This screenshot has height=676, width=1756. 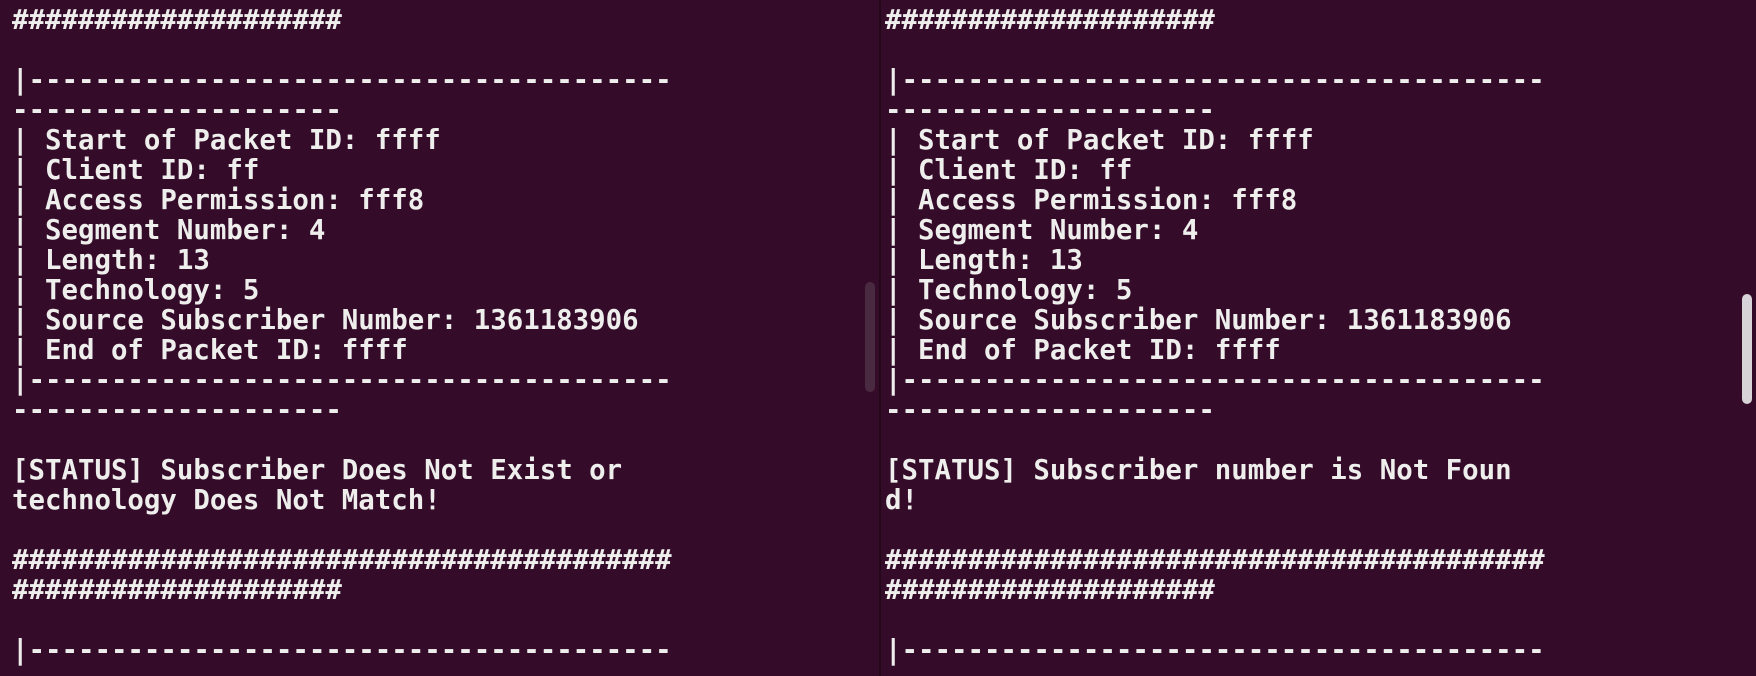 What do you see at coordinates (317, 470) in the screenshot?
I see `status-line: [STATUS] Subscriber Does Not Exist or` at bounding box center [317, 470].